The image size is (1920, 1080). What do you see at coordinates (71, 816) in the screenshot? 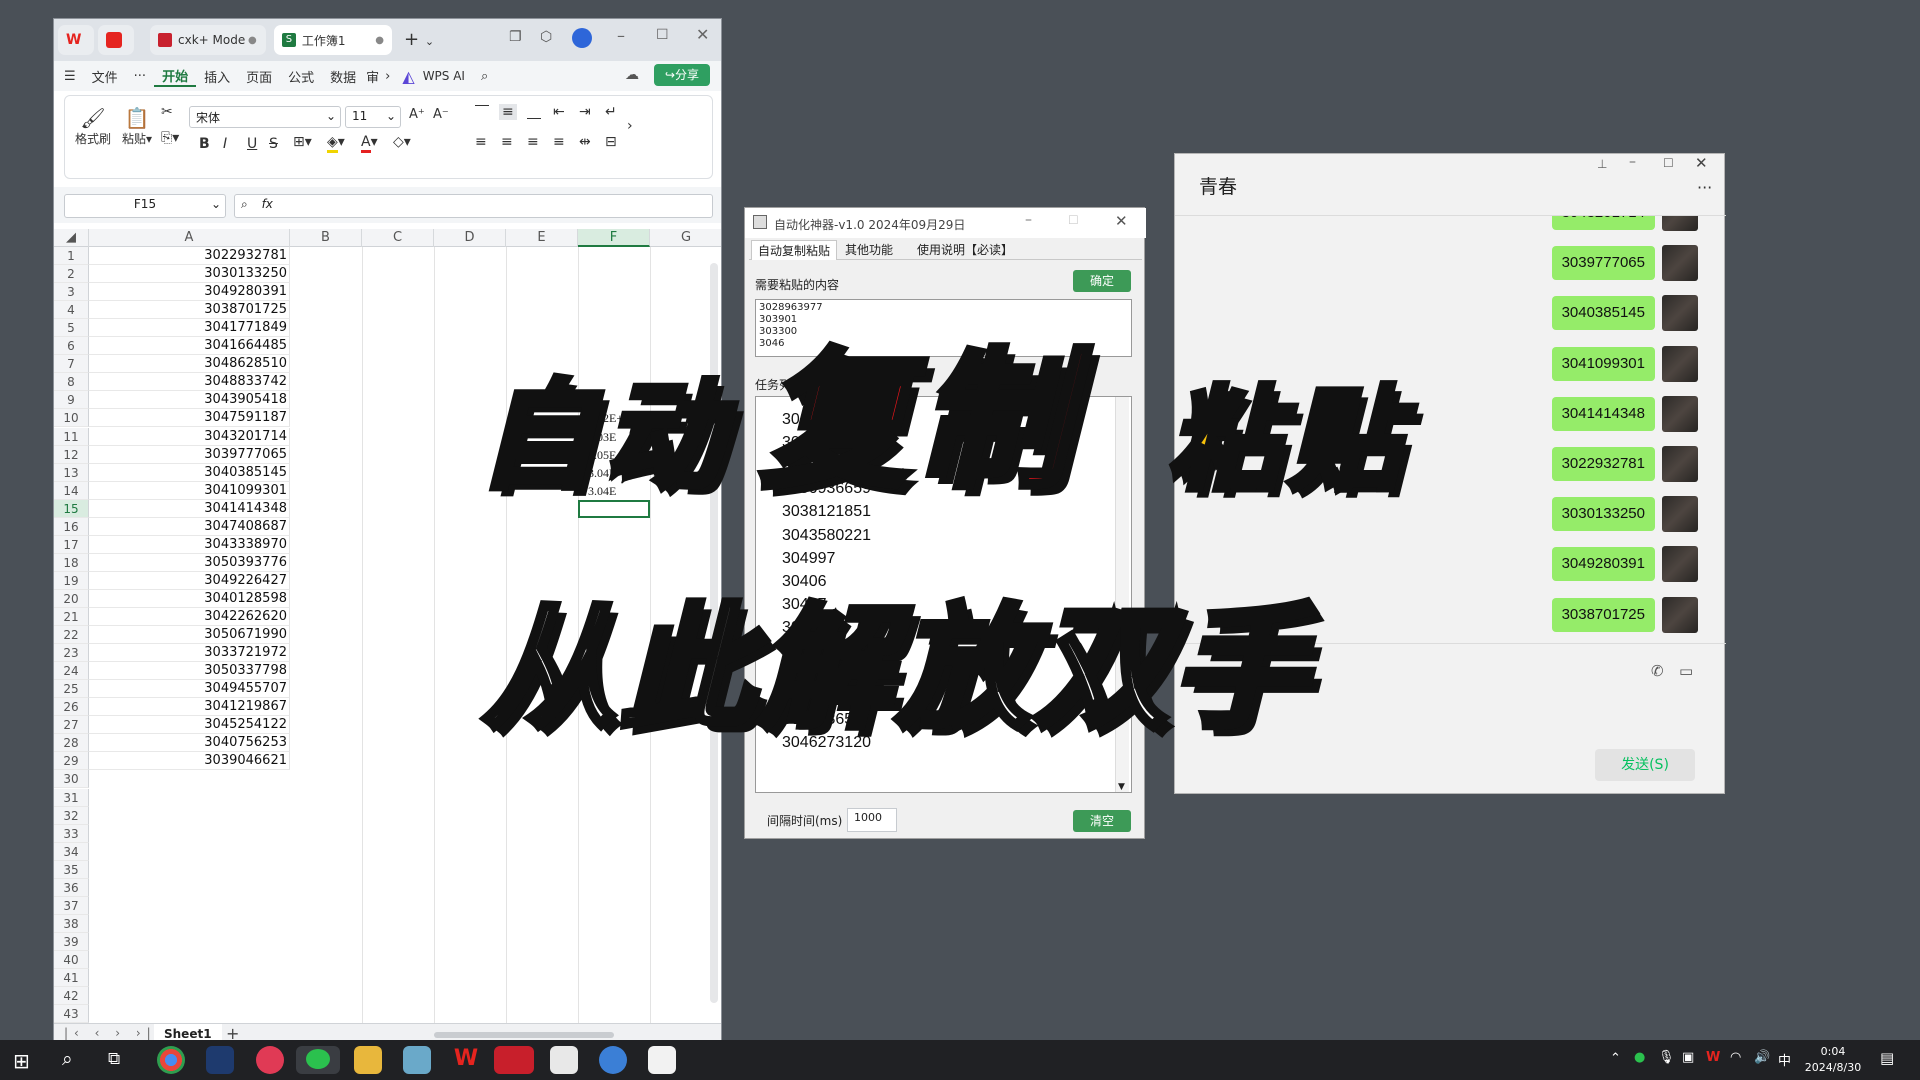
I see `row-header: 32` at bounding box center [71, 816].